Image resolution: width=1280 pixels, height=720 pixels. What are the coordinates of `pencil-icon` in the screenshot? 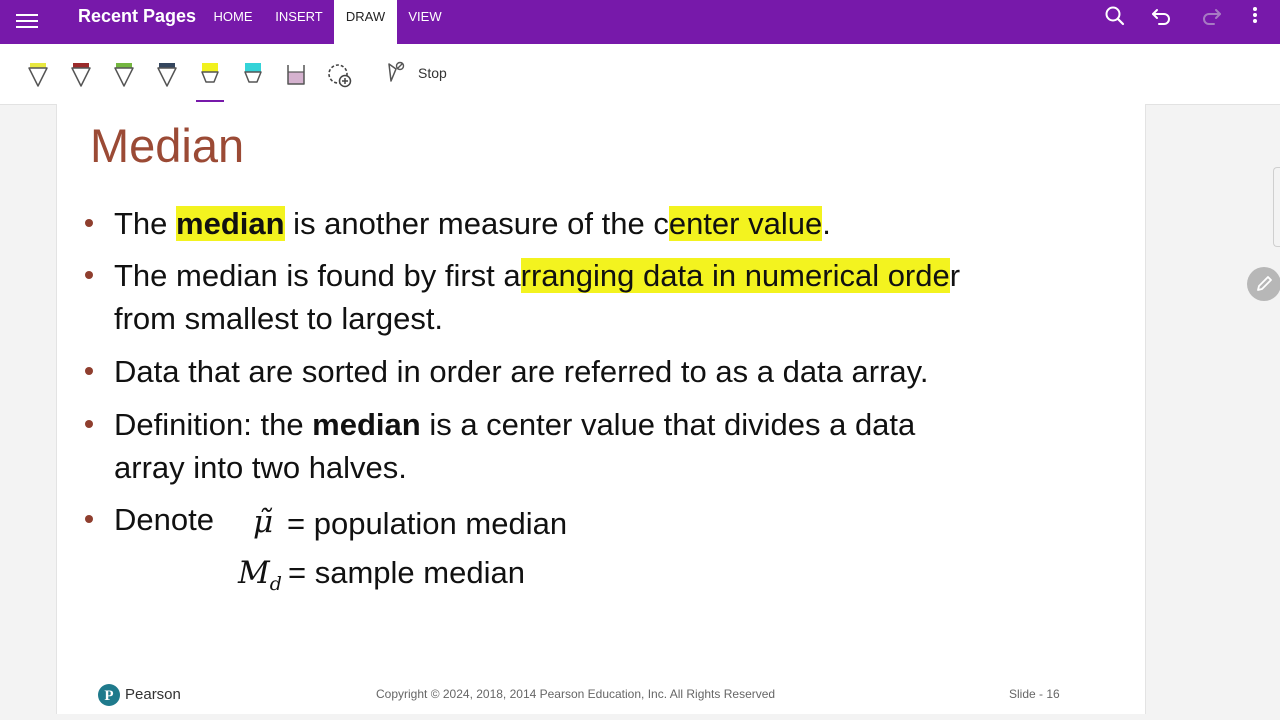 It's located at (1264, 283).